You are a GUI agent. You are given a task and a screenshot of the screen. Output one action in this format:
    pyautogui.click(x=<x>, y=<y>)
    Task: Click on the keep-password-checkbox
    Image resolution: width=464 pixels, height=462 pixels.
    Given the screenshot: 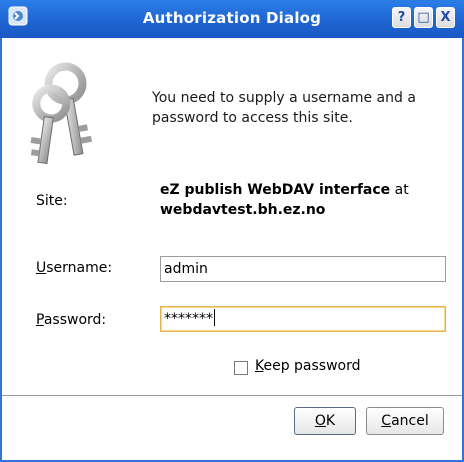 What is the action you would take?
    pyautogui.click(x=241, y=368)
    